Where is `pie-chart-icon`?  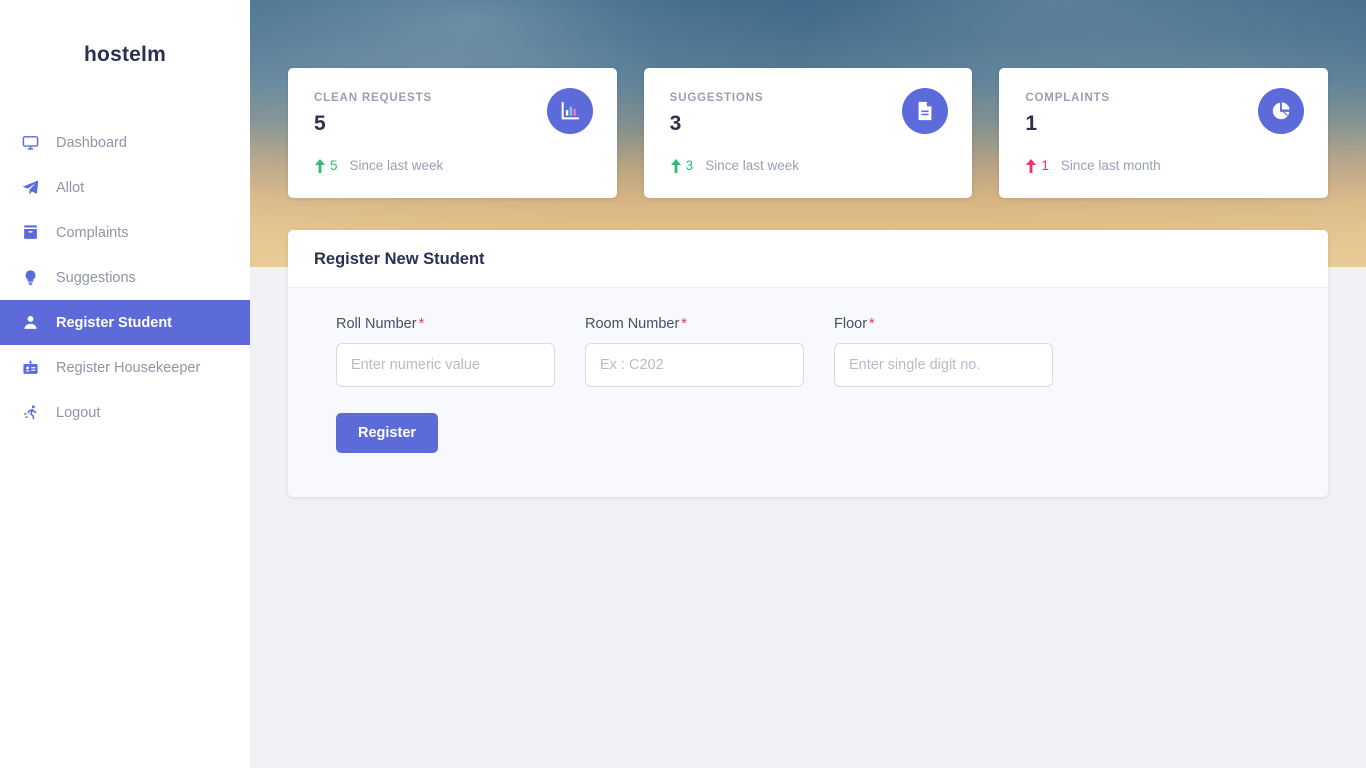 pie-chart-icon is located at coordinates (1281, 111).